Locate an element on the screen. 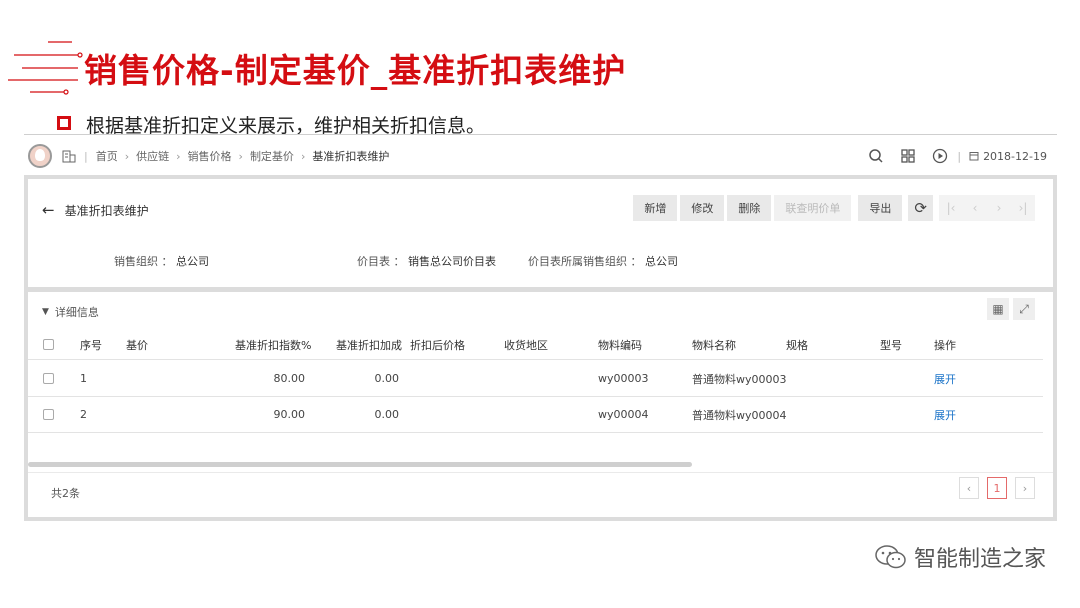  breadcrumb-current: 基准折扣表维护 is located at coordinates (351, 156).